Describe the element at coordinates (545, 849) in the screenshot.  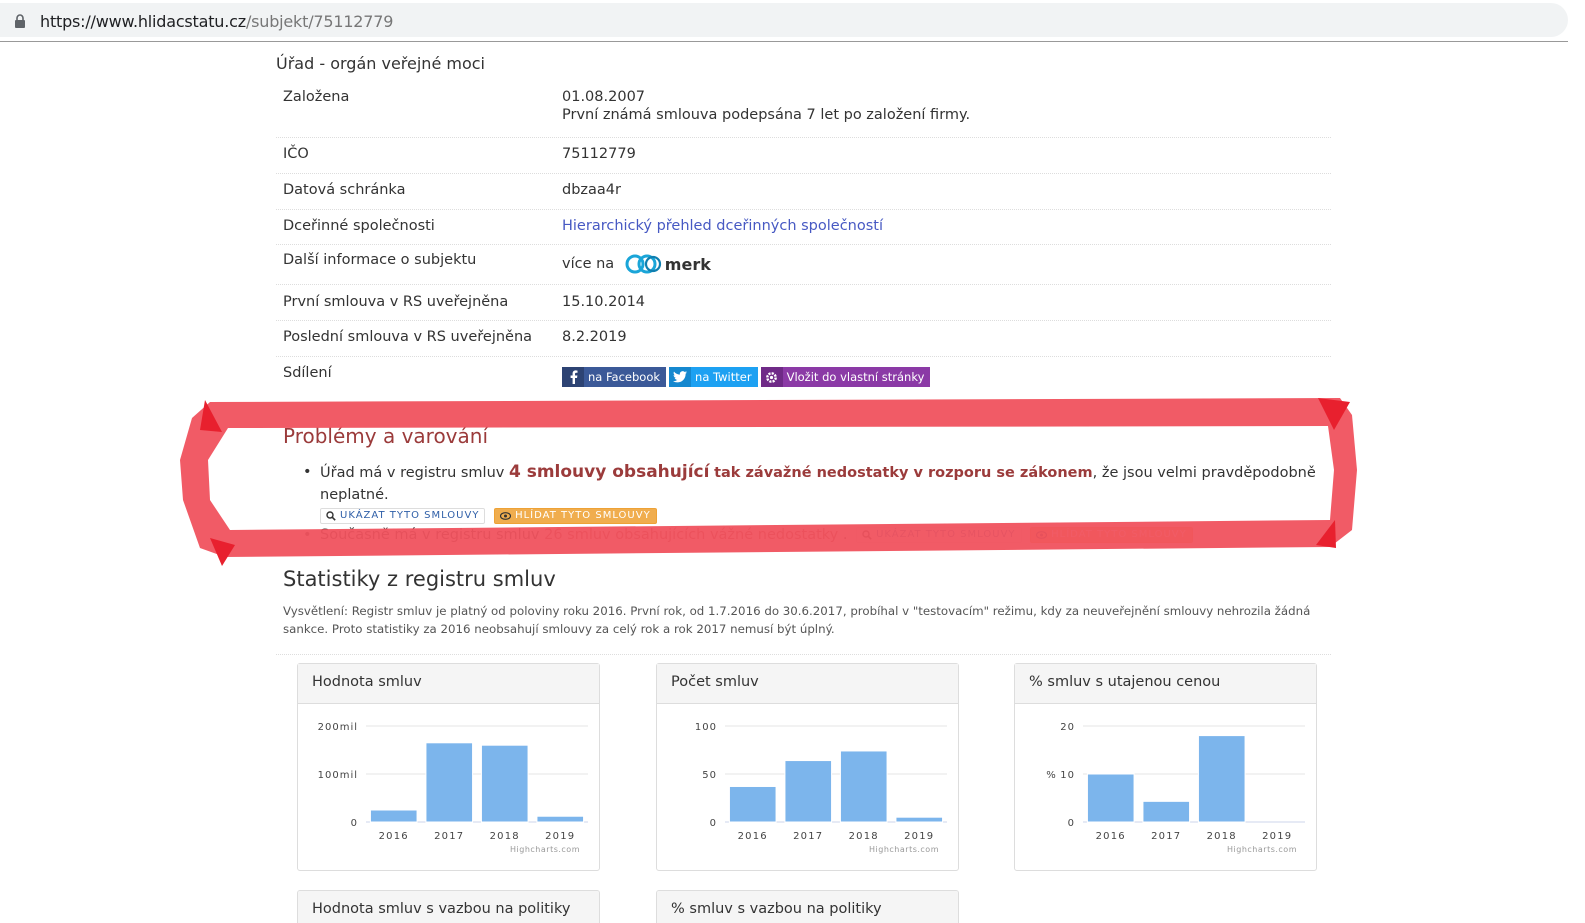
I see `highcharts-credit: Highcharts.com` at that location.